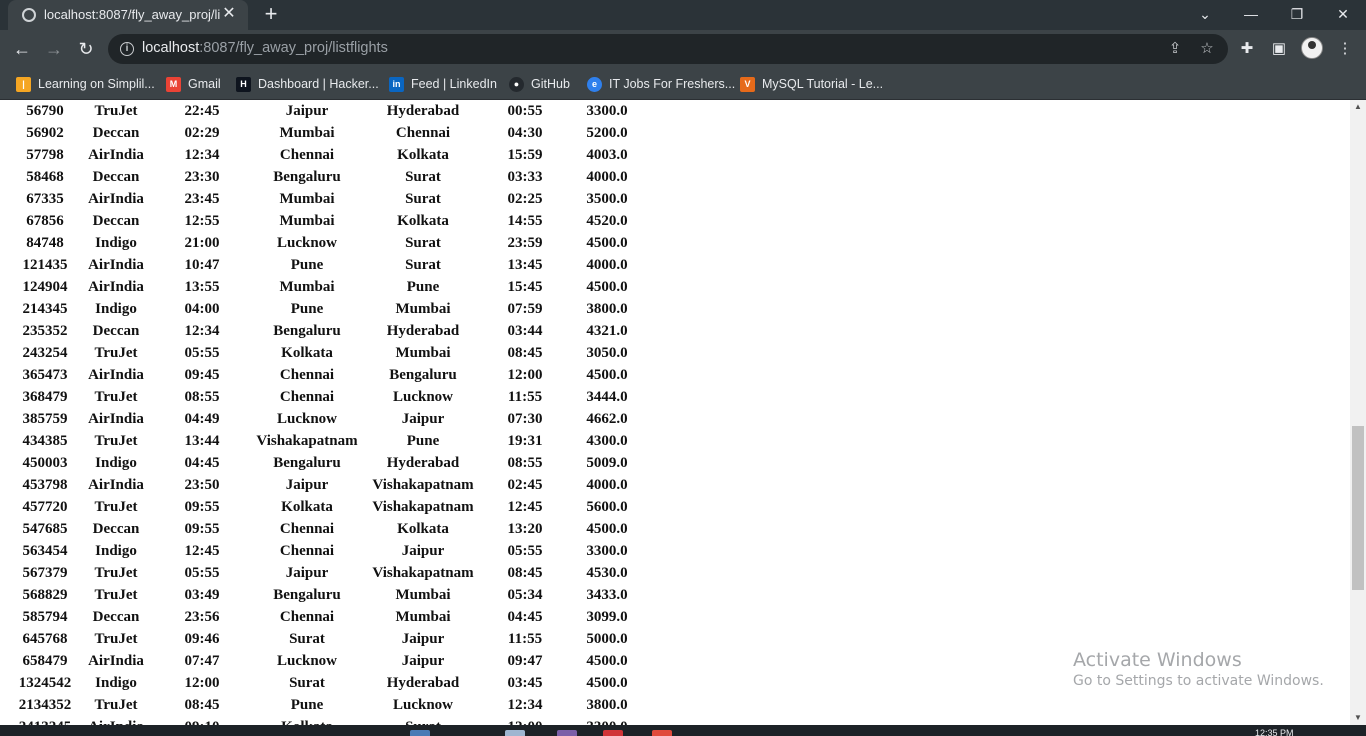  What do you see at coordinates (683, 730) in the screenshot?
I see `windows-taskbar: 12:35 PM` at bounding box center [683, 730].